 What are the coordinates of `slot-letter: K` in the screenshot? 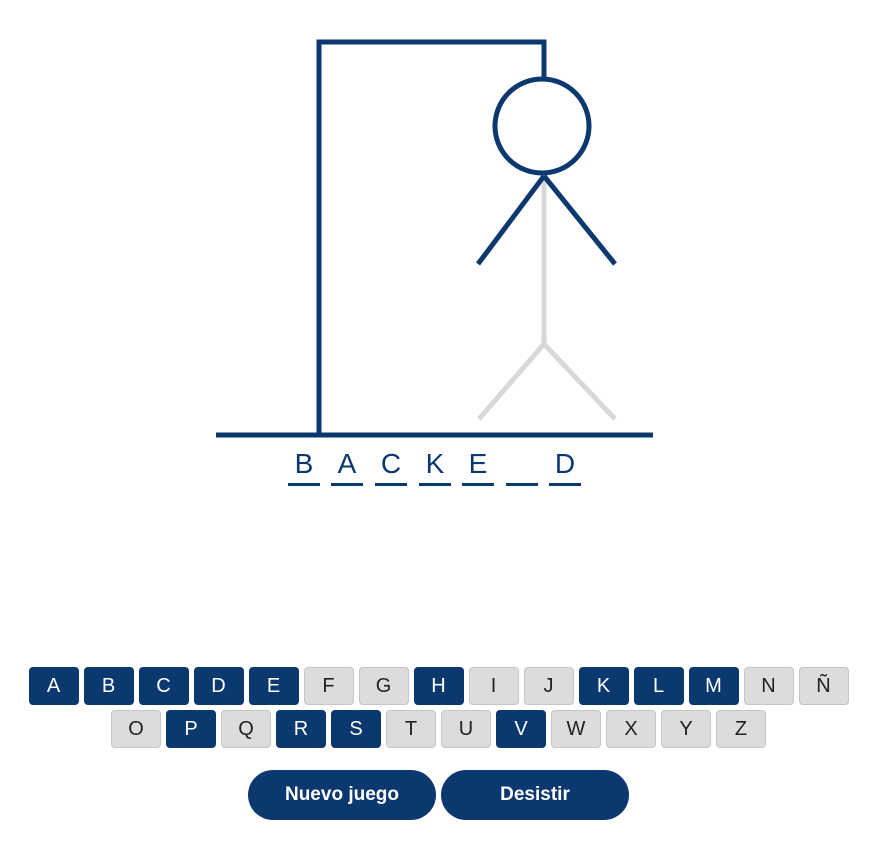 It's located at (435, 463).